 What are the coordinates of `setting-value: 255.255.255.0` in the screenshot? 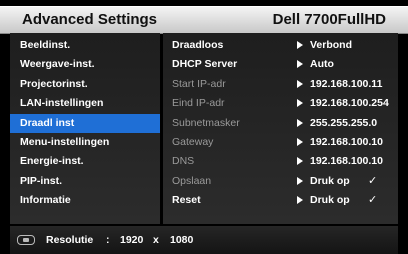 It's located at (337, 123).